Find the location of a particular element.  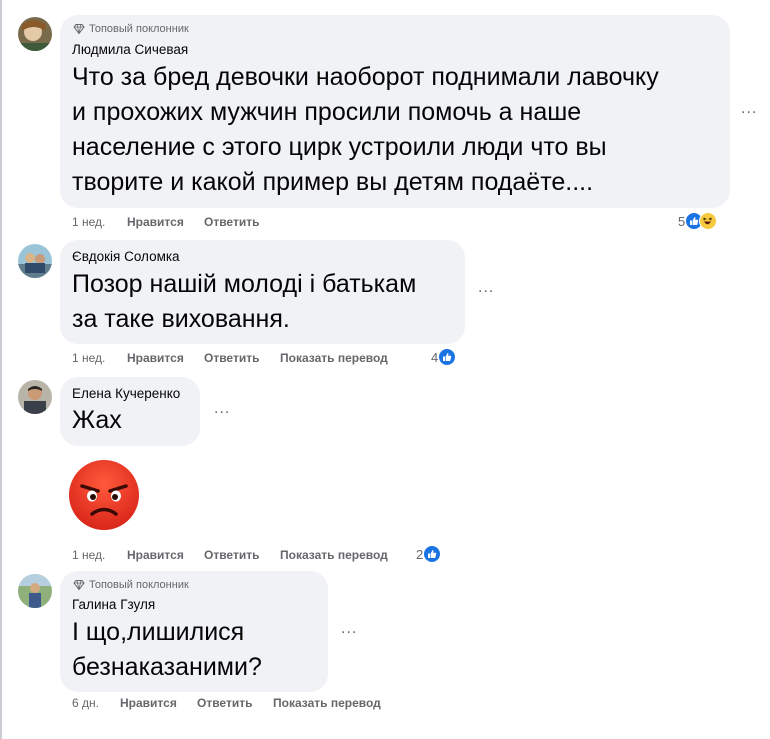

comment-text-line: Жах is located at coordinates (97, 420).